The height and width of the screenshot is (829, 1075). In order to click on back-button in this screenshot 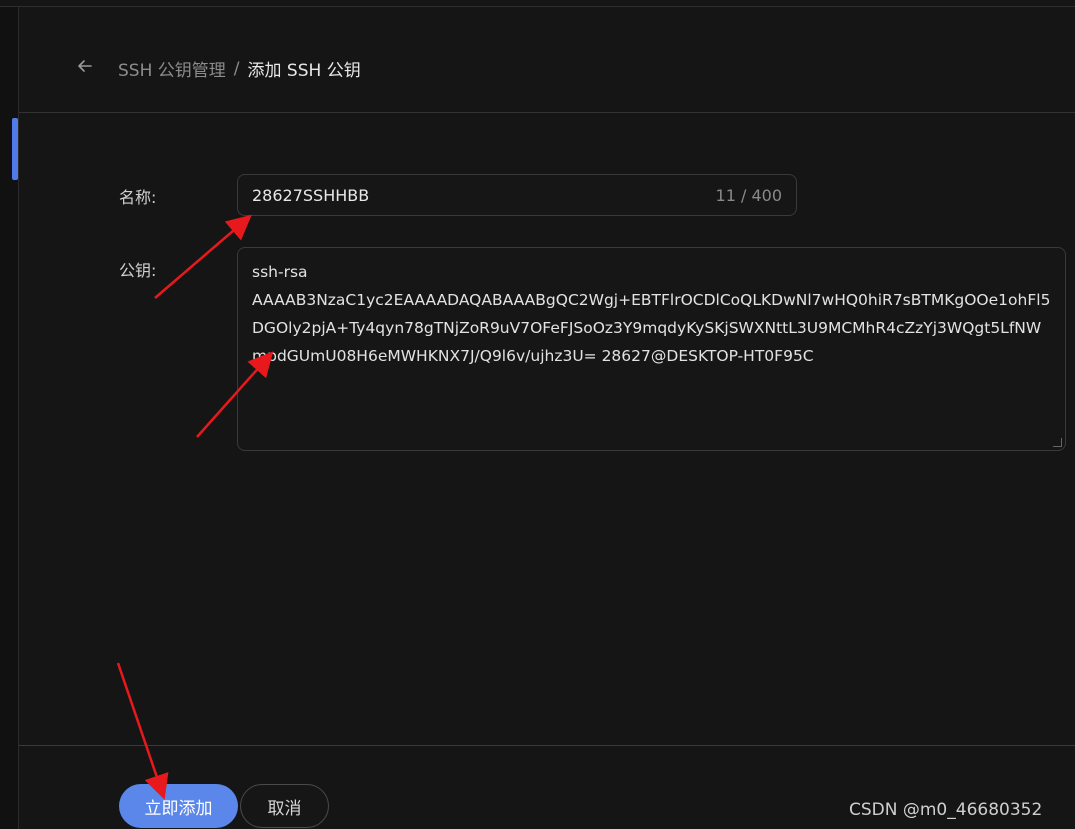, I will do `click(85, 66)`.